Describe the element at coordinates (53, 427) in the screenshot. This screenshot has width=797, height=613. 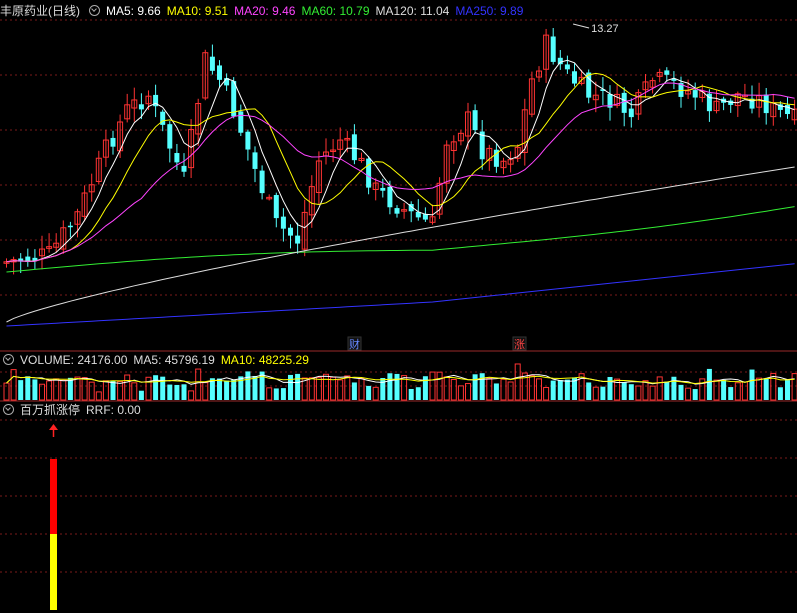
I see `red-up-arrow-icon` at that location.